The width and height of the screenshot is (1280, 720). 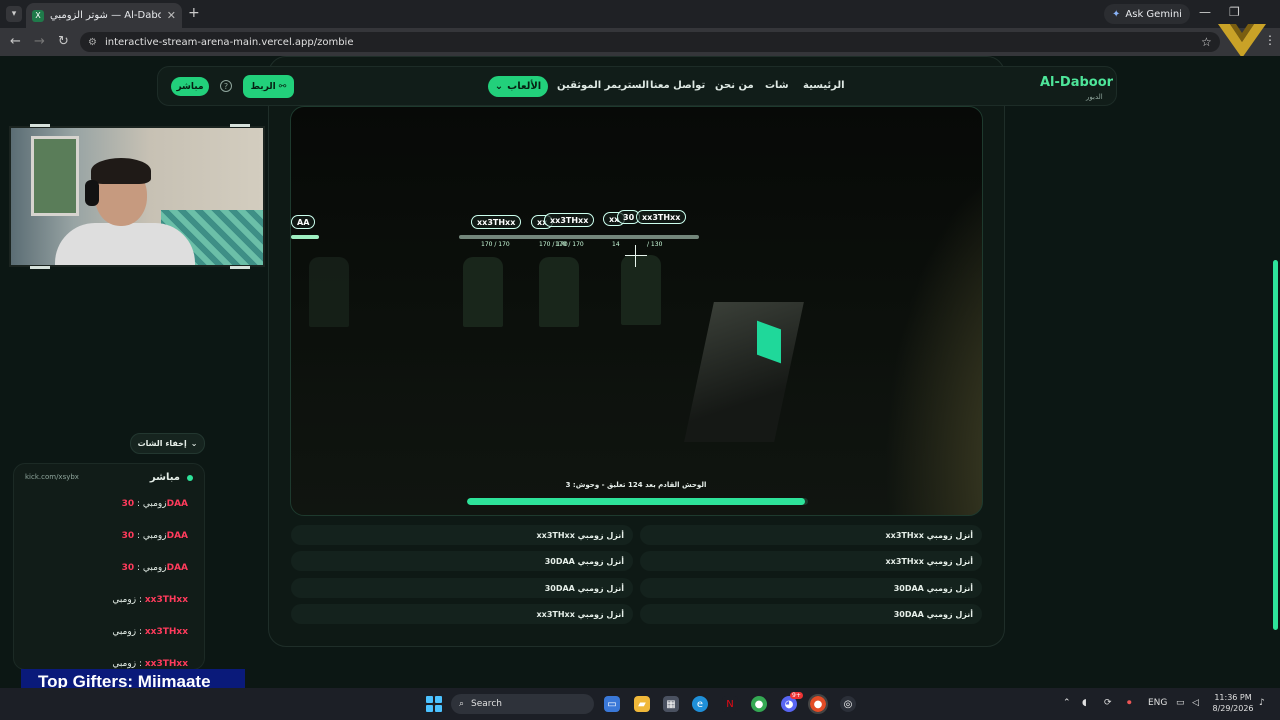 I want to click on notification-bell-icon: ♪, so click(x=1262, y=703).